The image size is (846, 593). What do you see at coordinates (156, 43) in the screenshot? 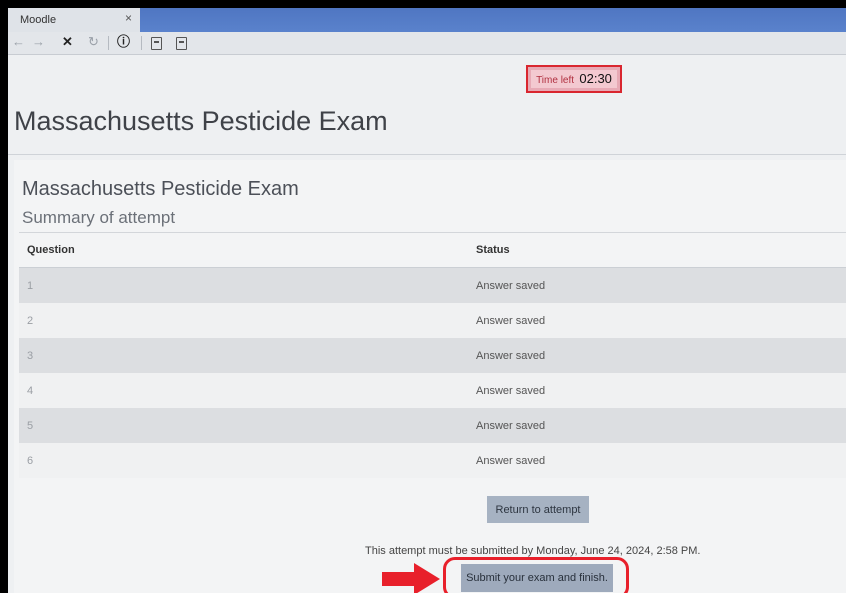
I see `page-icon` at bounding box center [156, 43].